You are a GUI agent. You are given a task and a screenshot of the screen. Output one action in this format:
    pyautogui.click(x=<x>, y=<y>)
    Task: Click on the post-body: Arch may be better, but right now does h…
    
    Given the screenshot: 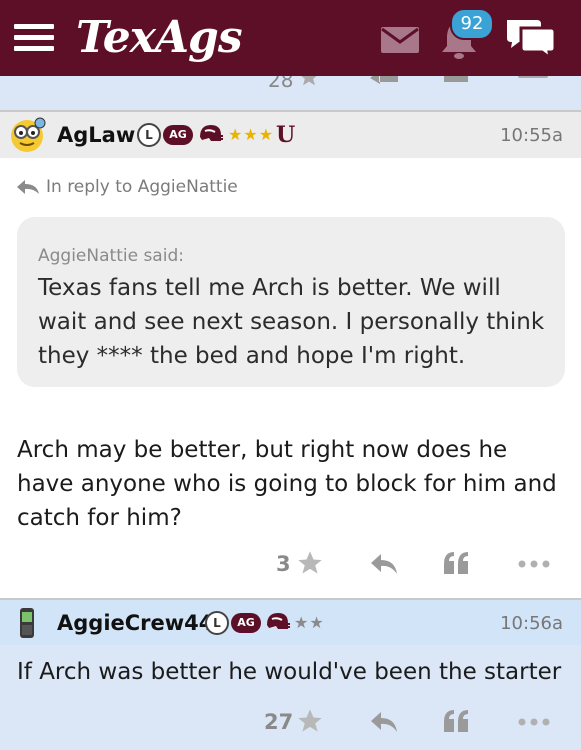 What is the action you would take?
    pyautogui.click(x=287, y=484)
    